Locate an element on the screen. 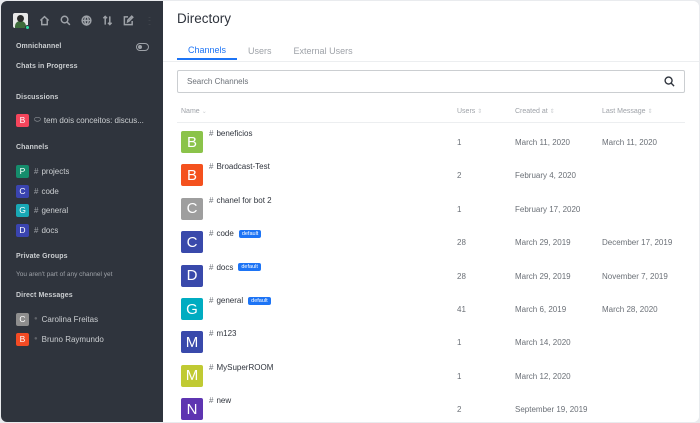 This screenshot has width=700, height=423. last-message: March 11, 2020 is located at coordinates (629, 142).